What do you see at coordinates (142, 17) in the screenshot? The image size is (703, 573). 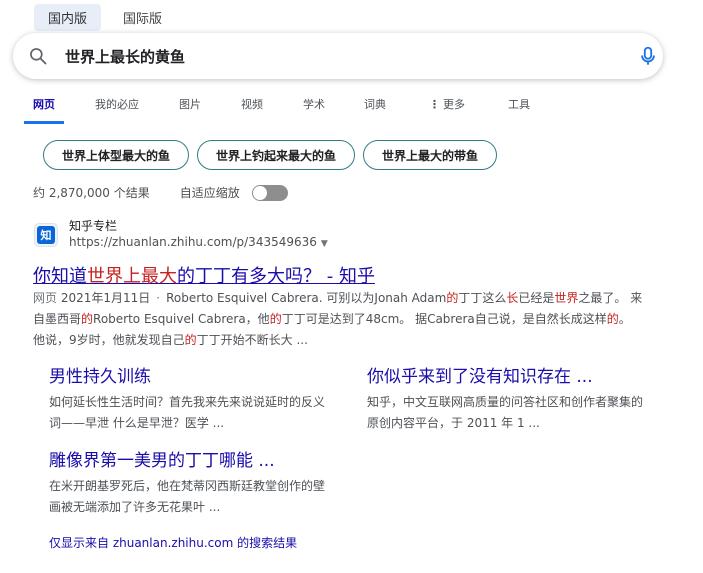 I see `region-tab-international: 国际版` at bounding box center [142, 17].